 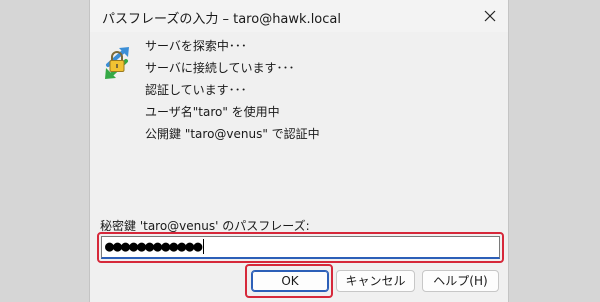 What do you see at coordinates (375, 281) in the screenshot?
I see `cancel-button: キャンセル` at bounding box center [375, 281].